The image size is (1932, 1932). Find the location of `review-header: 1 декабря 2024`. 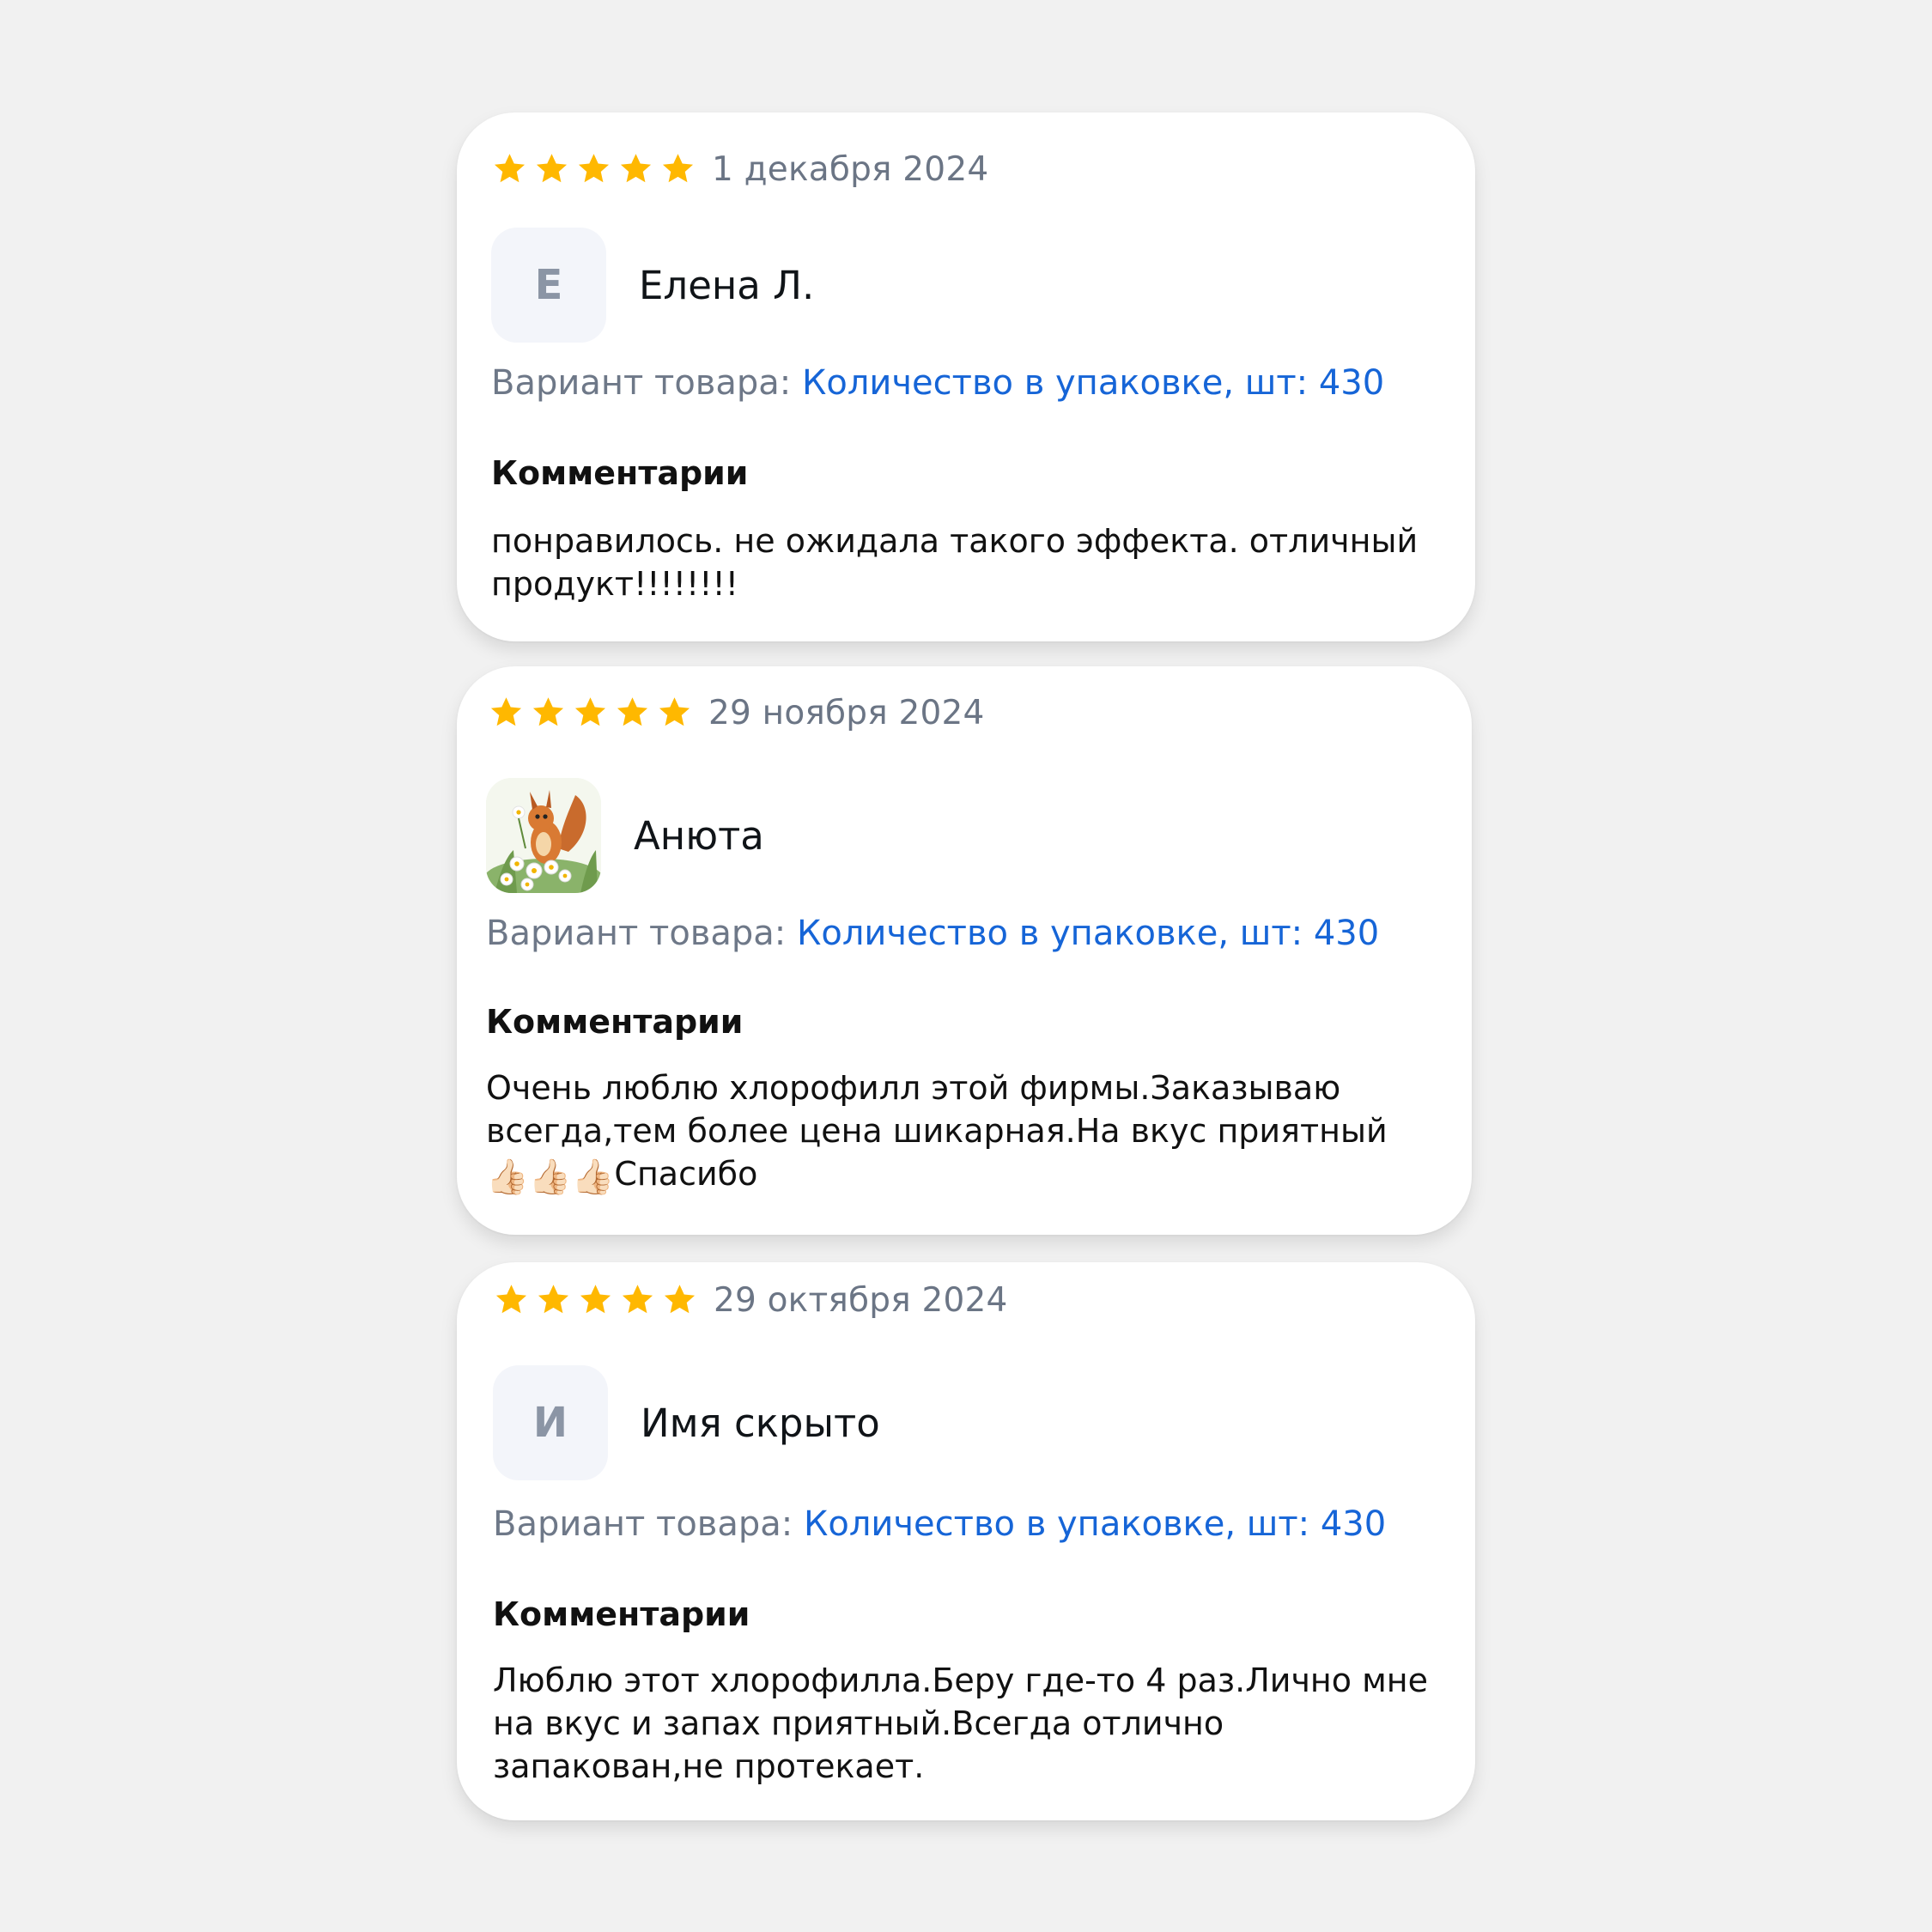

review-header: 1 декабря 2024 is located at coordinates (739, 169).